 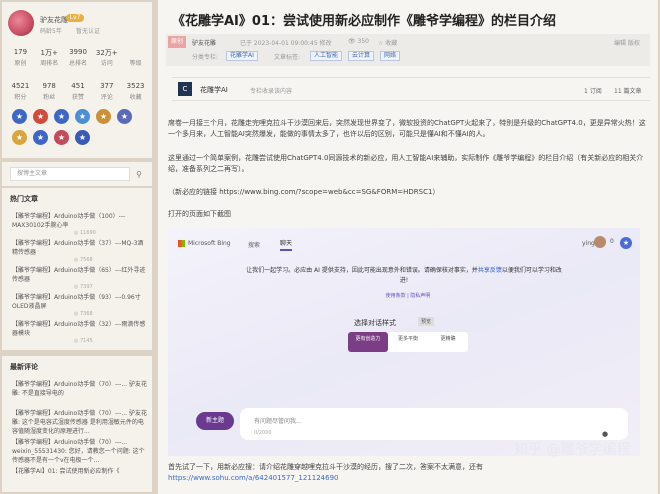 What do you see at coordinates (83, 287) in the screenshot?
I see `hot-article-views: ◎ 7397` at bounding box center [83, 287].